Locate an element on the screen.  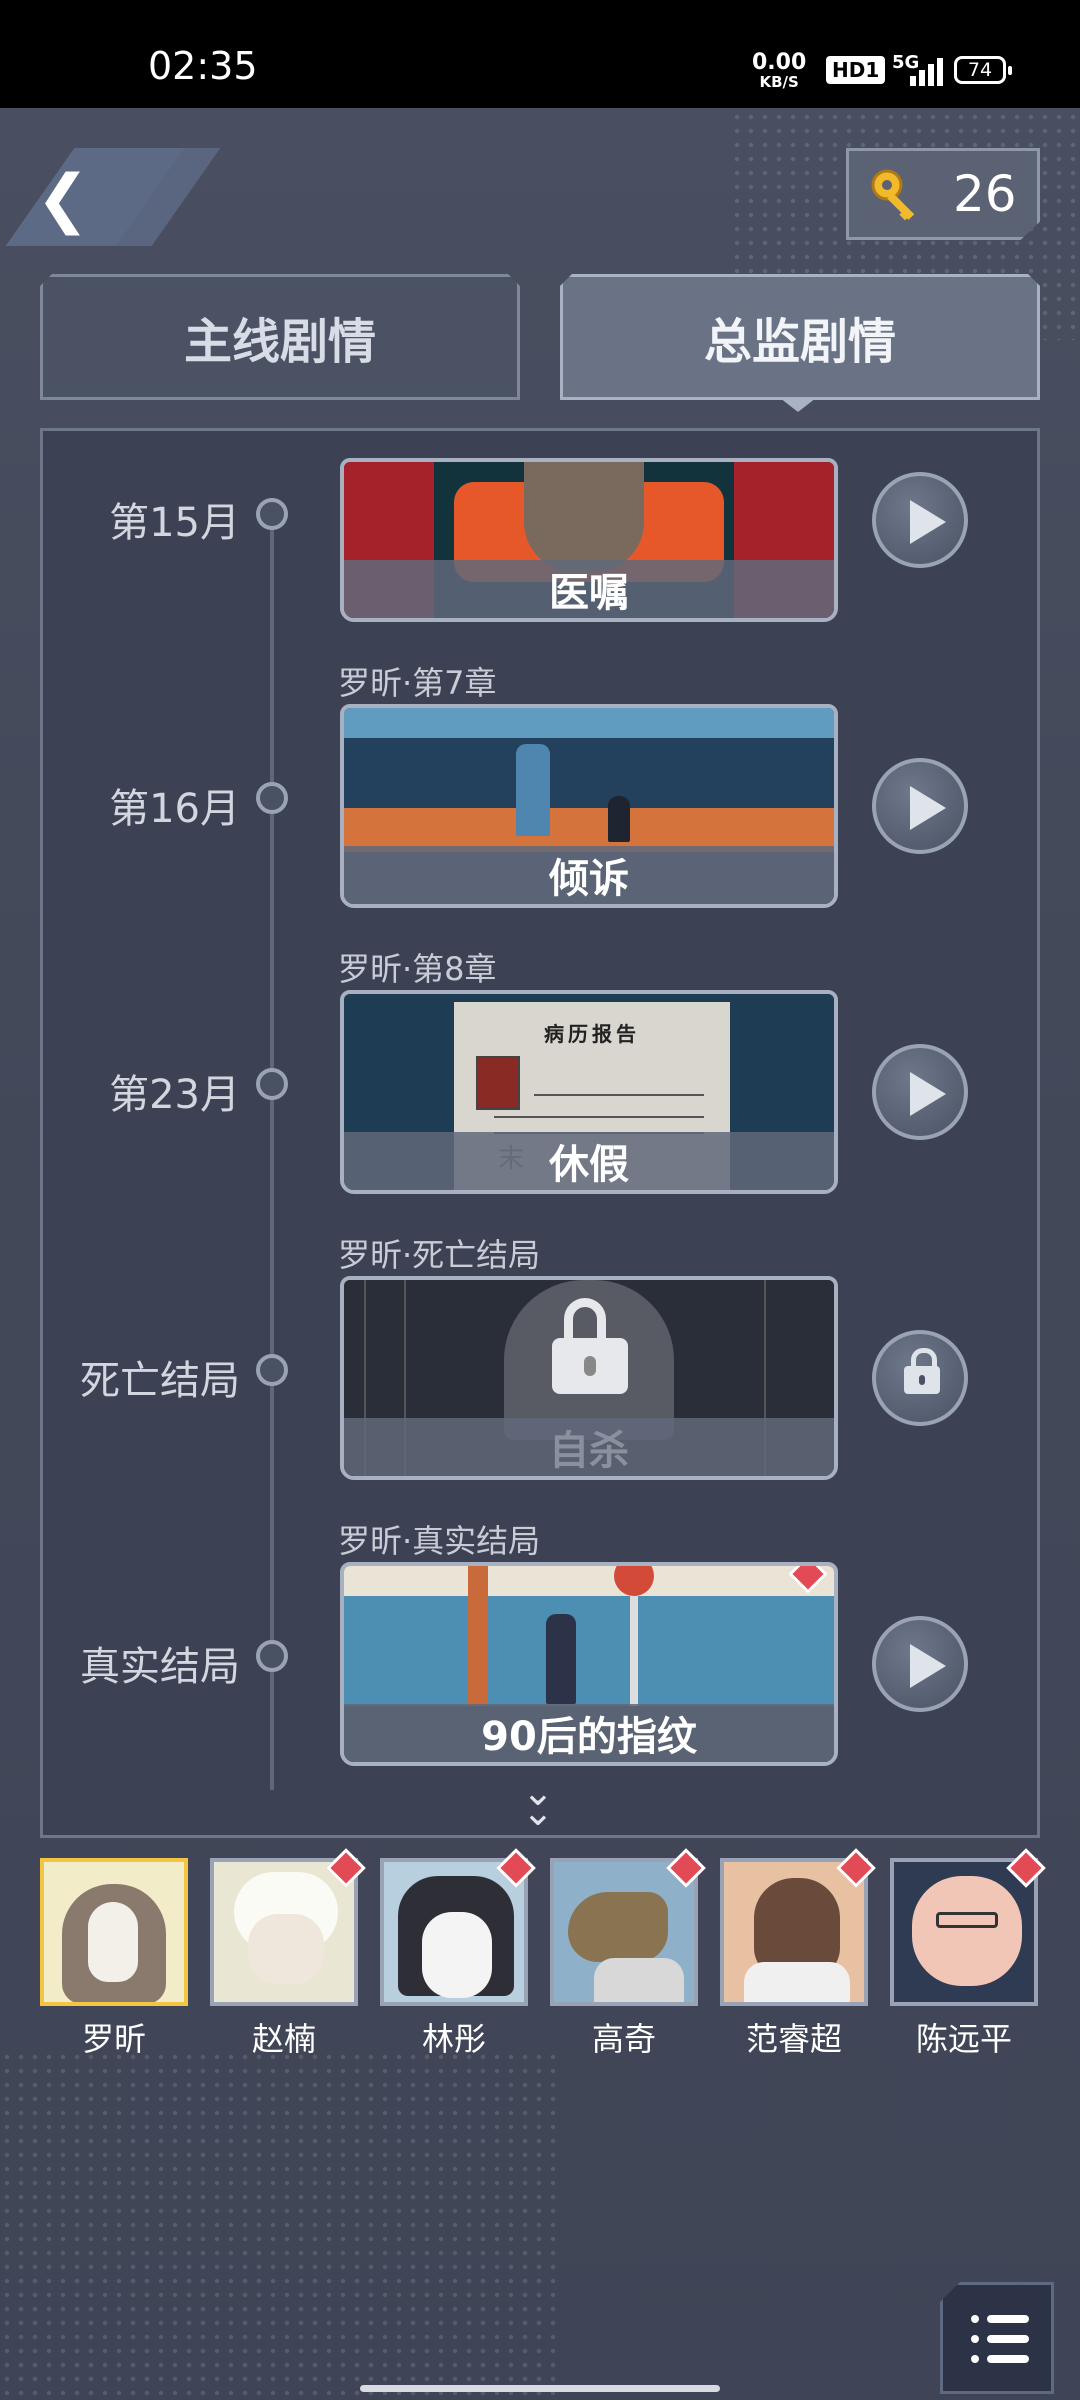
story-card: 90后的指纹 is located at coordinates (589, 1664).